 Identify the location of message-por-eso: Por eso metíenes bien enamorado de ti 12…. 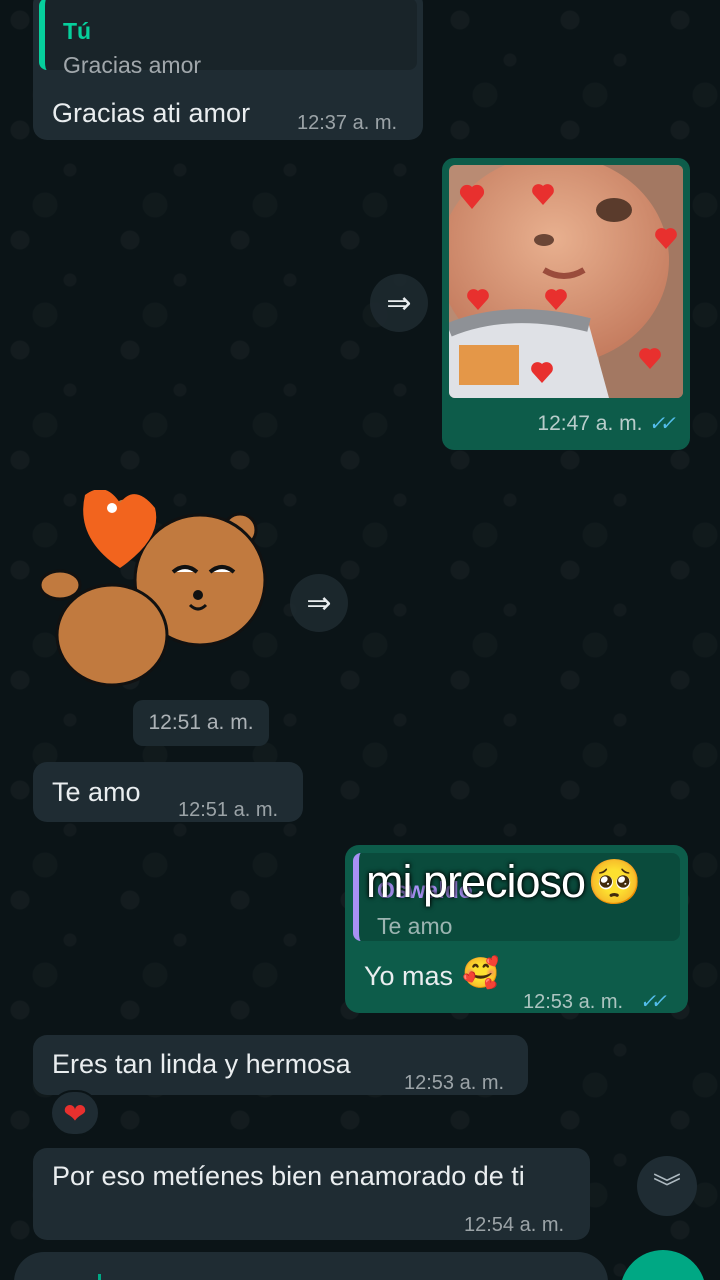
(311, 1194).